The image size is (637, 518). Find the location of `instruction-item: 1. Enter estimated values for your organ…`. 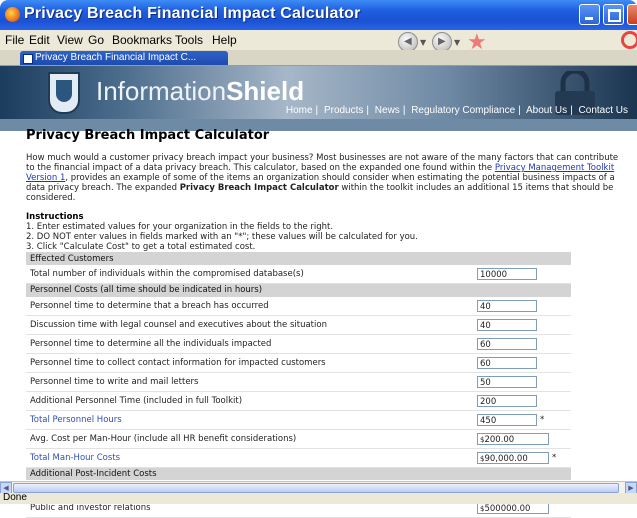

instruction-item: 1. Enter estimated values for your organ… is located at coordinates (180, 227).